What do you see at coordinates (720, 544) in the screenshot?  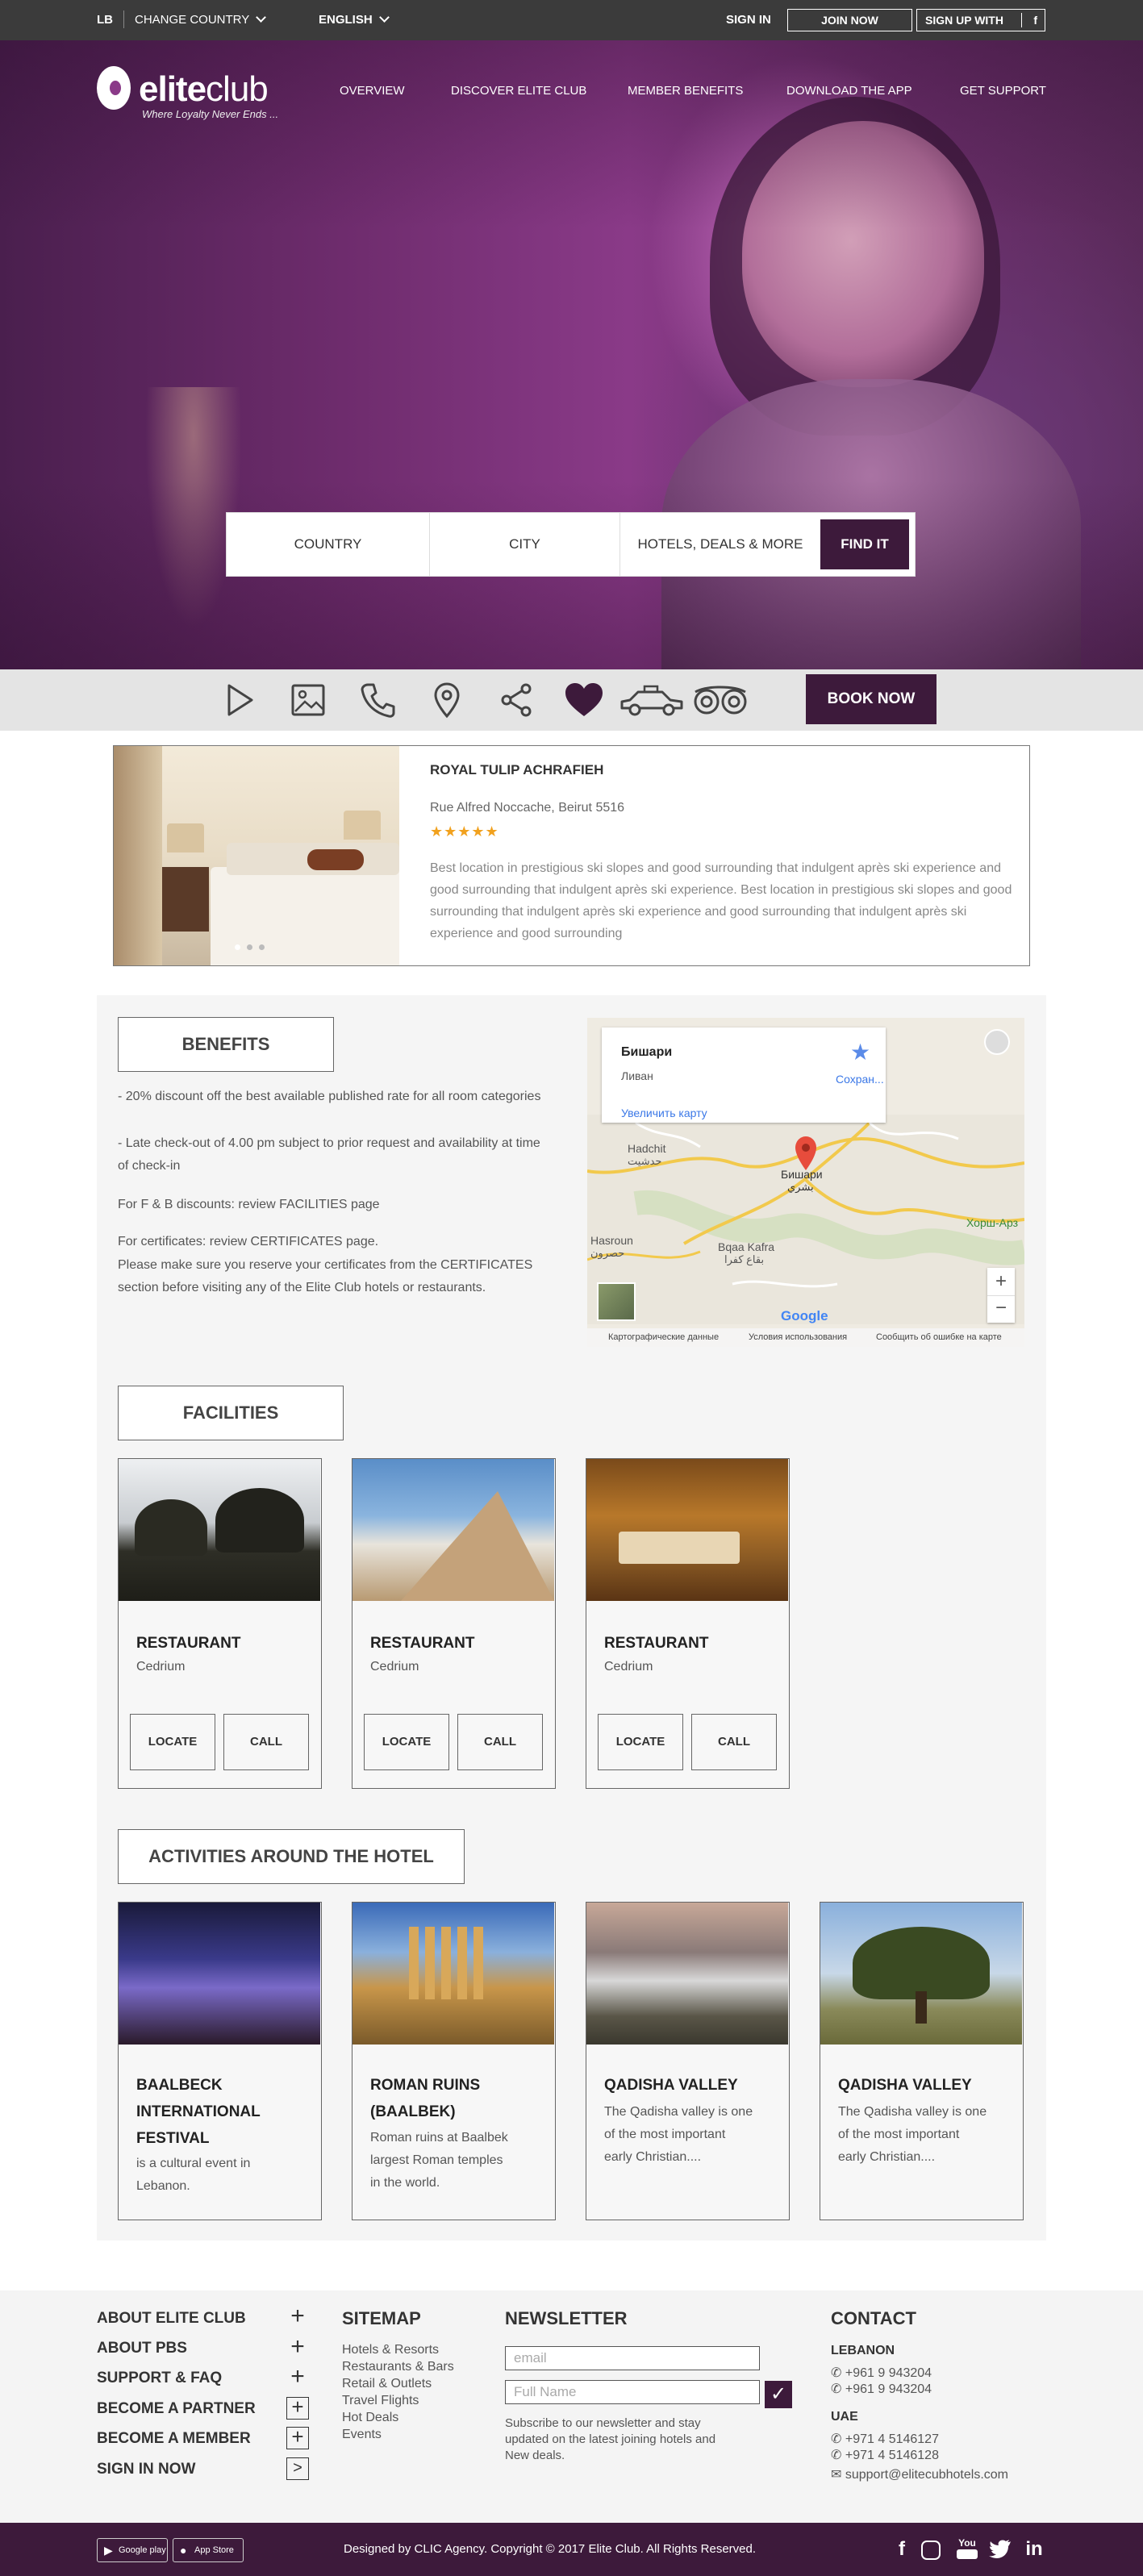 I see `hotels-deals-select: HOTELS, DEALS & MORE` at bounding box center [720, 544].